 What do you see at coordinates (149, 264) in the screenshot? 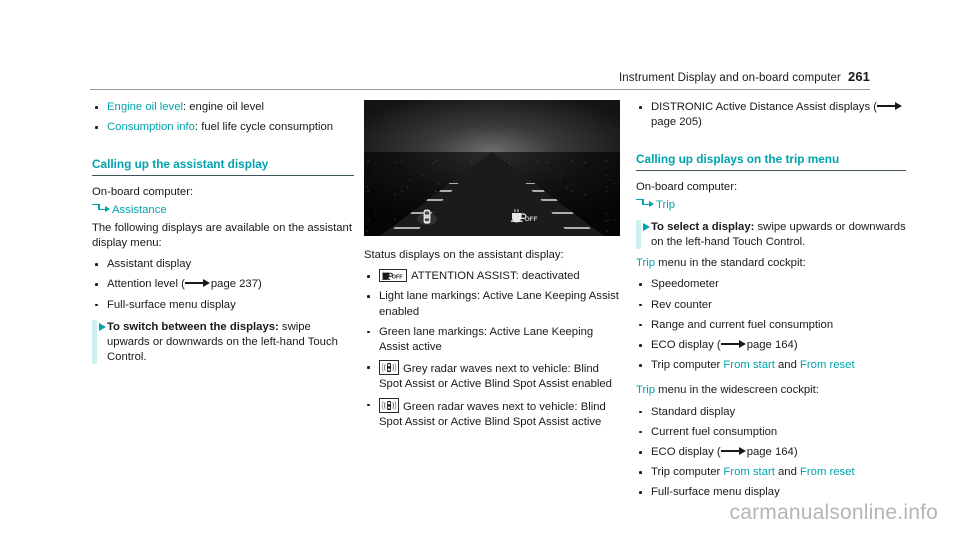
I see `list-item-label: Assistant display` at bounding box center [149, 264].